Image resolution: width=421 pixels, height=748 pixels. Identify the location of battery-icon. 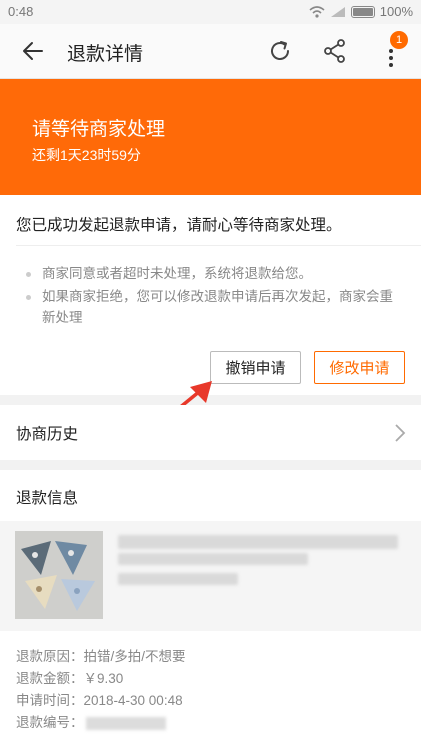
(362, 11).